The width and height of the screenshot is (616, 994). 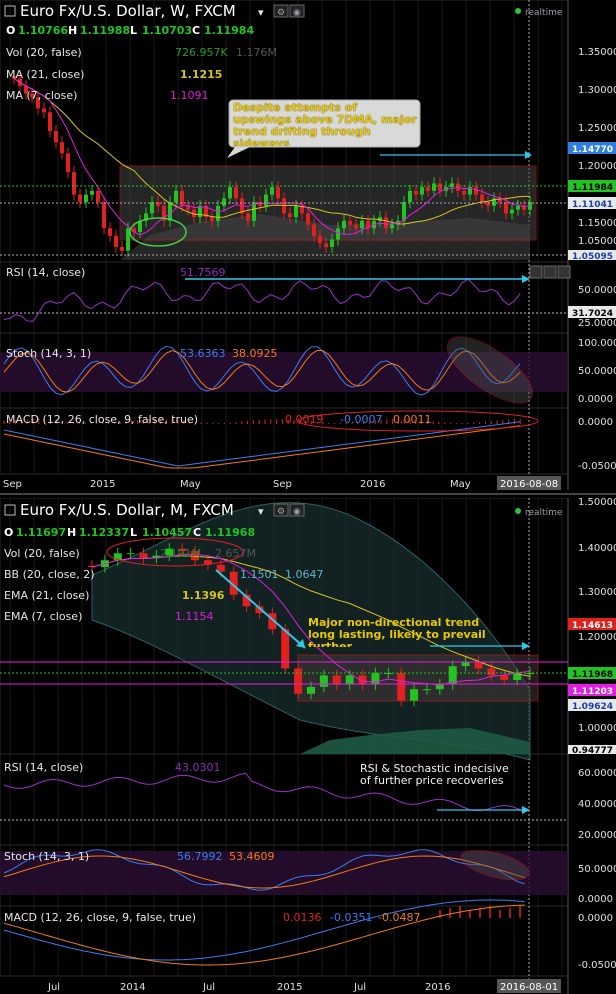 I want to click on ema21-label: EMA (21, close), so click(x=46, y=595).